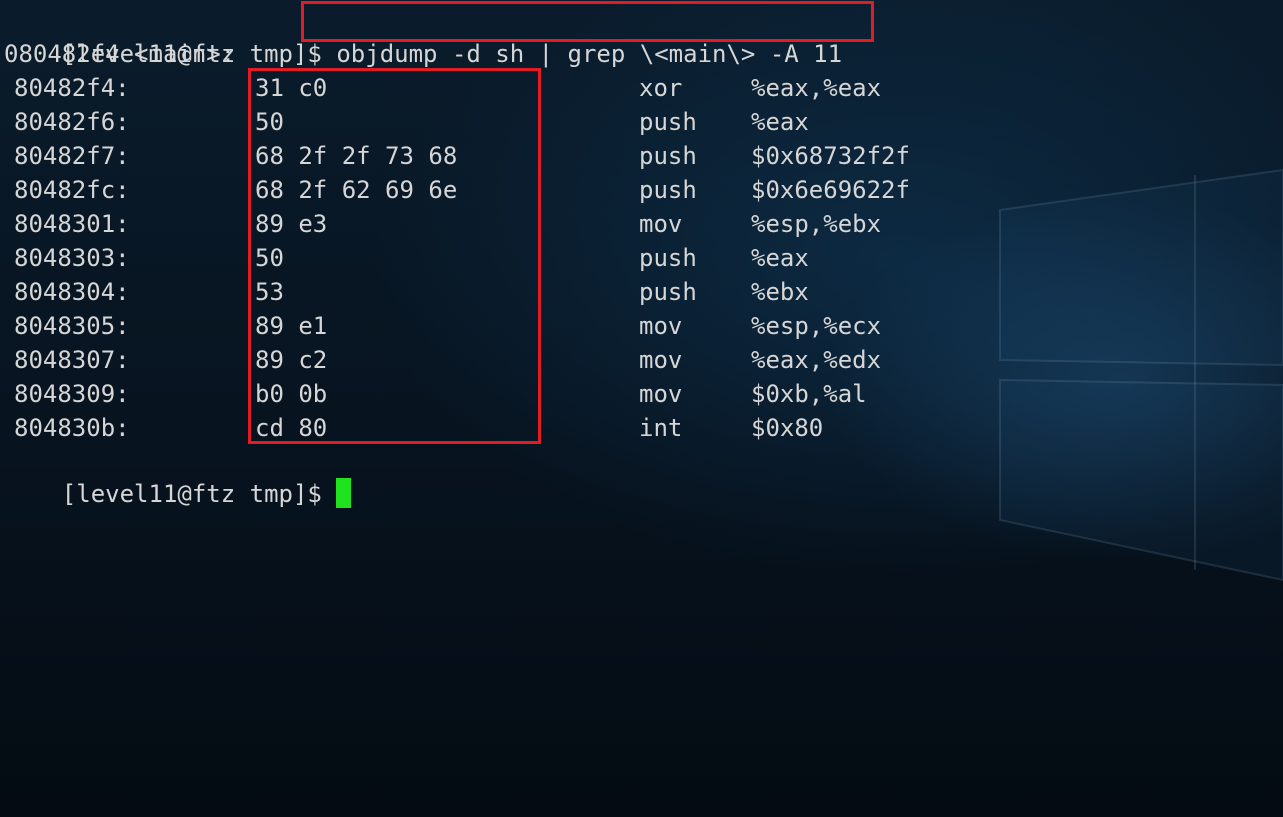  Describe the element at coordinates (830, 156) in the screenshot. I see `instruction-operands: $0x68732f2f` at that location.